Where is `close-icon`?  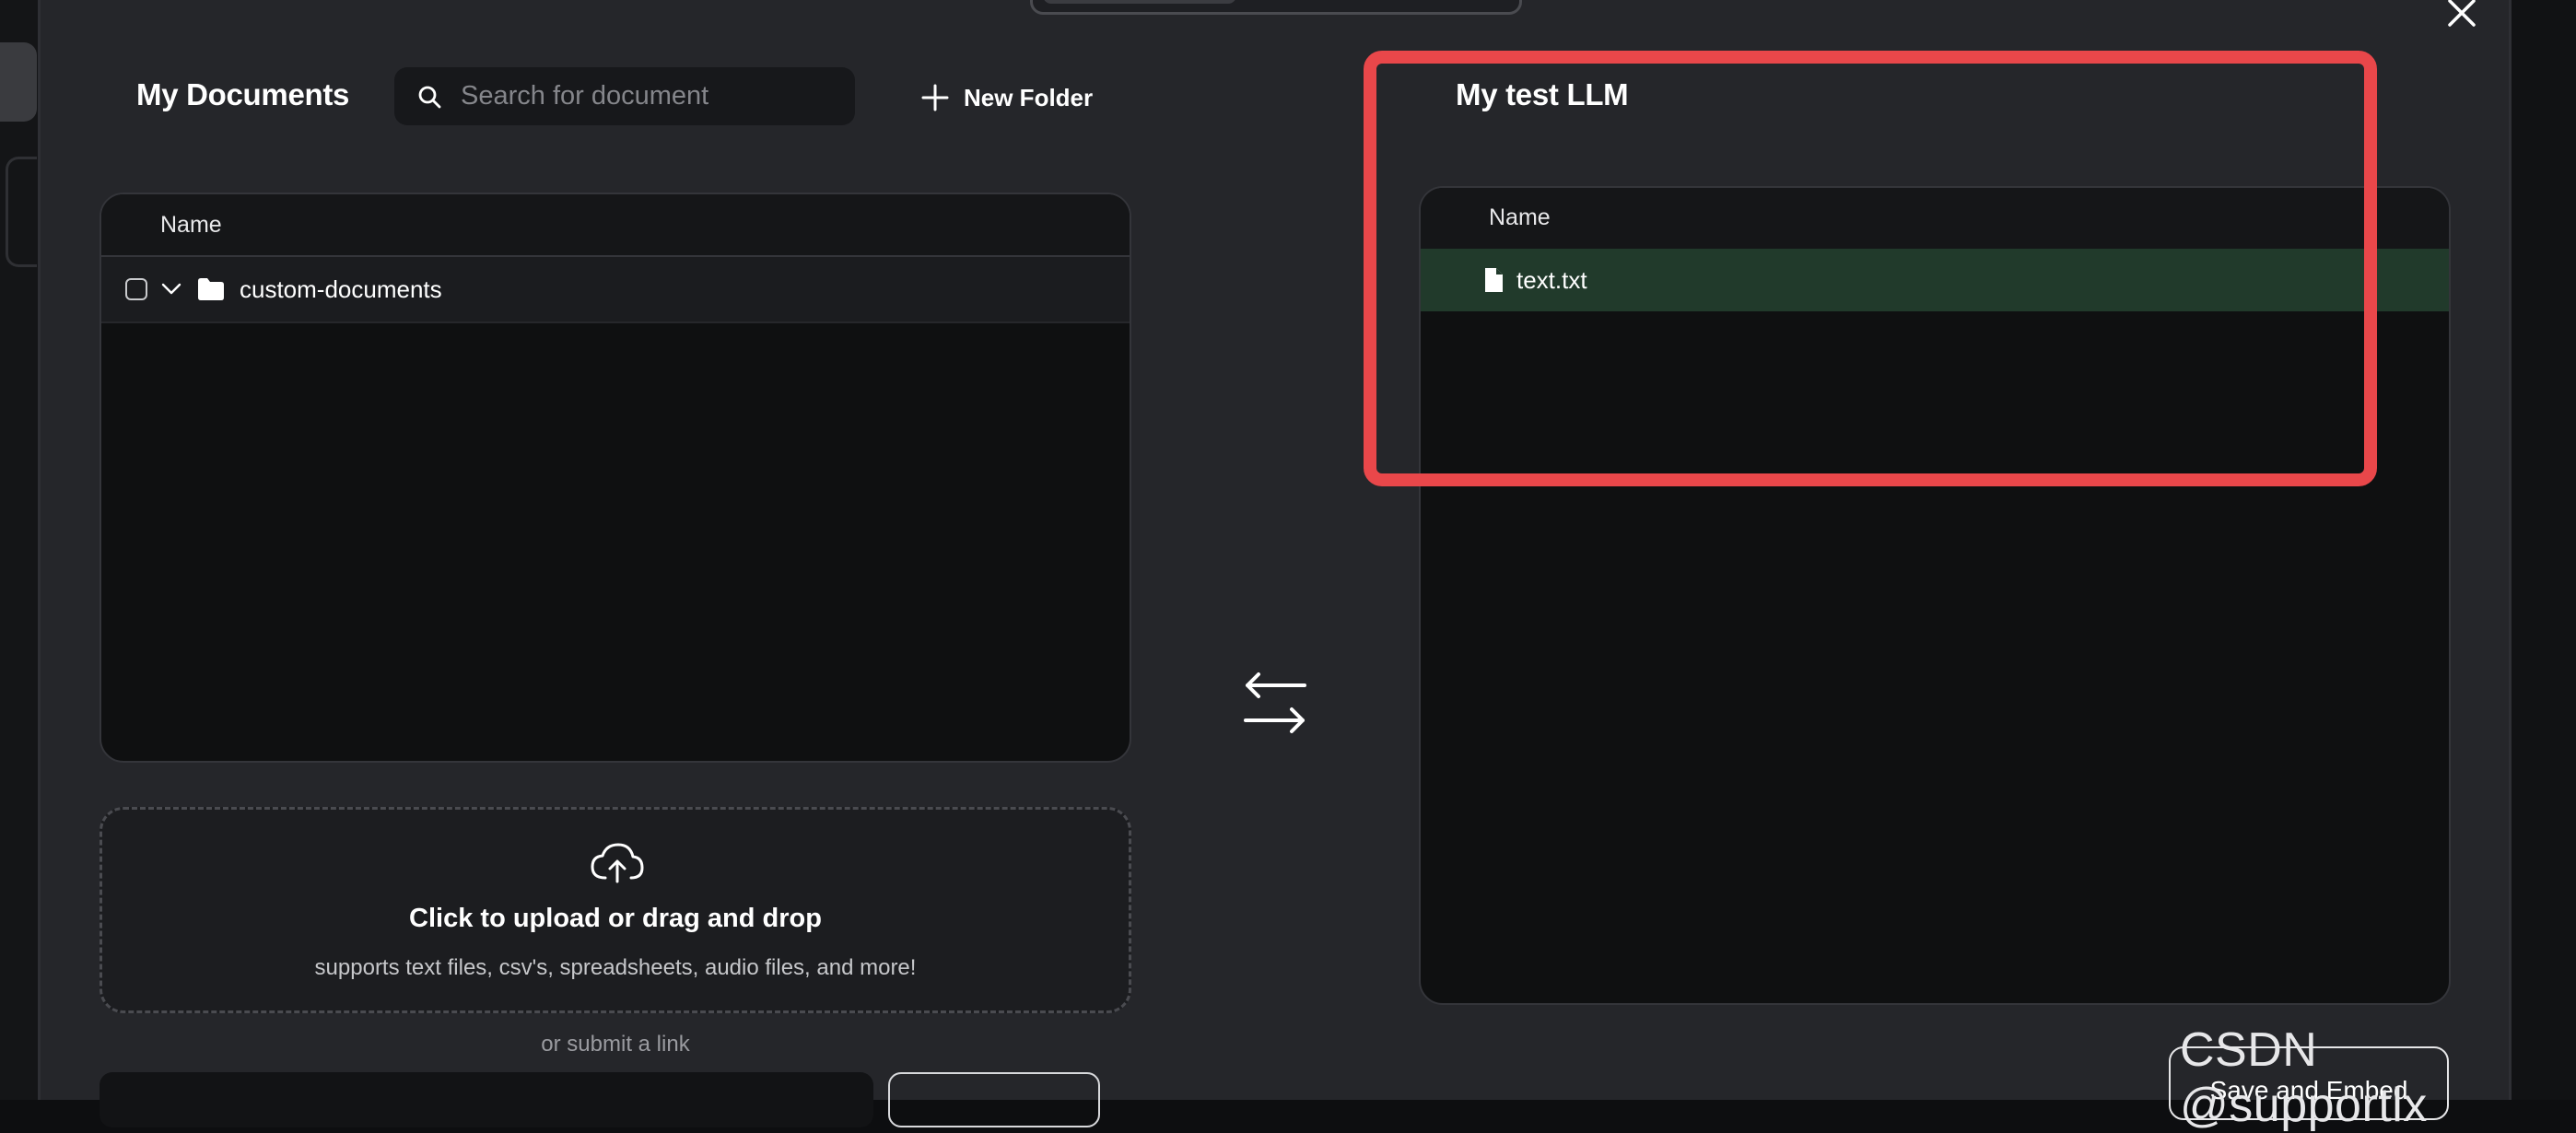
close-icon is located at coordinates (2462, 13).